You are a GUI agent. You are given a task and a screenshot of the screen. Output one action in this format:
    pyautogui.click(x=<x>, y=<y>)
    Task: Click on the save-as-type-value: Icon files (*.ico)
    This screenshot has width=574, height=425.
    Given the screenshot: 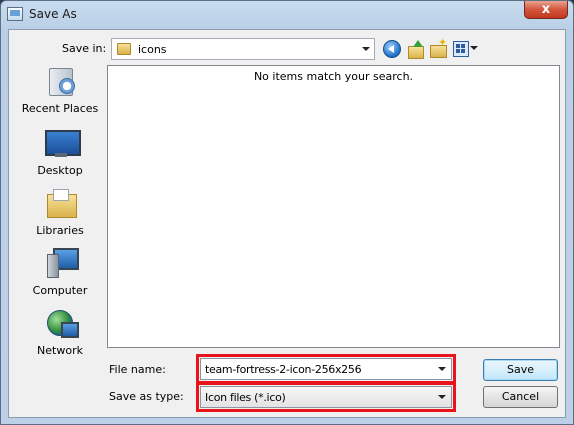 What is the action you would take?
    pyautogui.click(x=245, y=397)
    